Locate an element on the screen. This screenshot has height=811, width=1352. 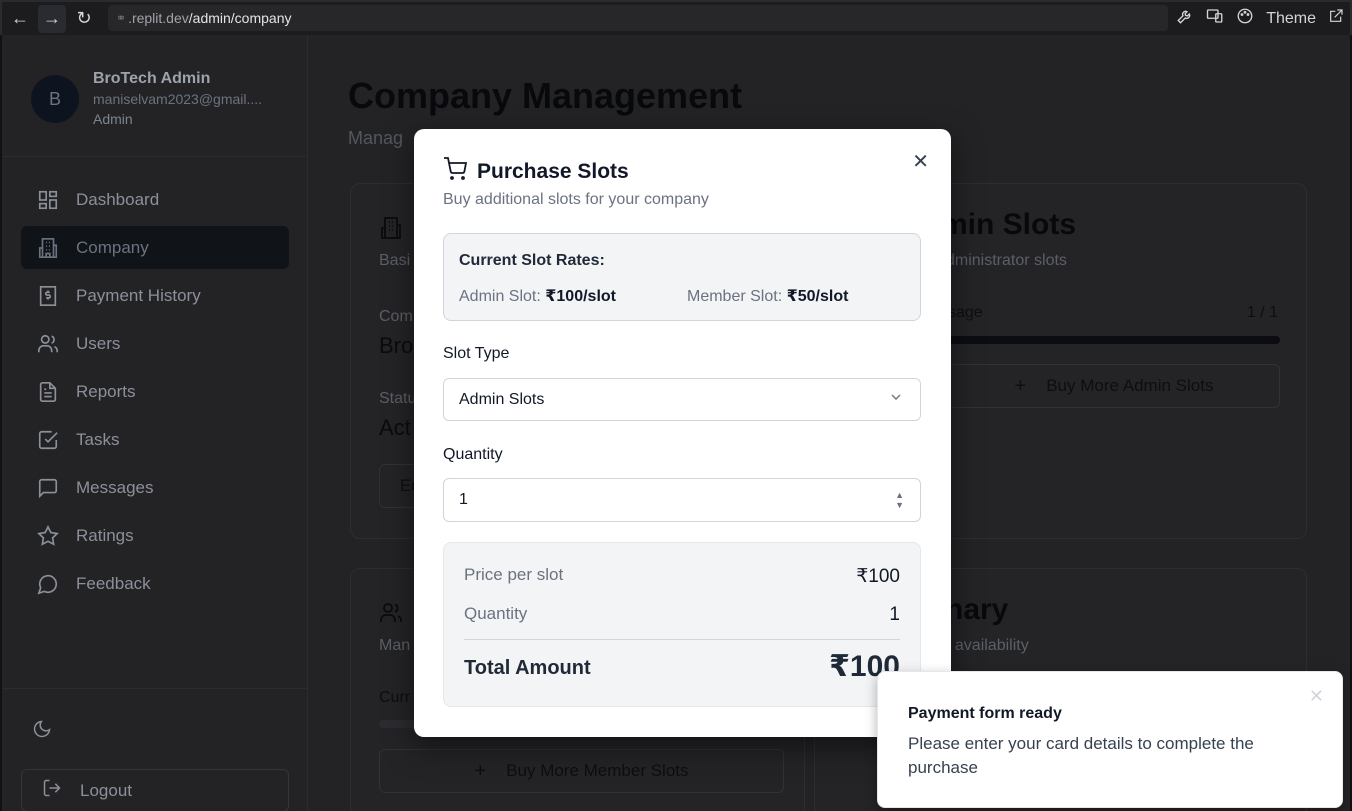
logout-icon is located at coordinates (52, 790).